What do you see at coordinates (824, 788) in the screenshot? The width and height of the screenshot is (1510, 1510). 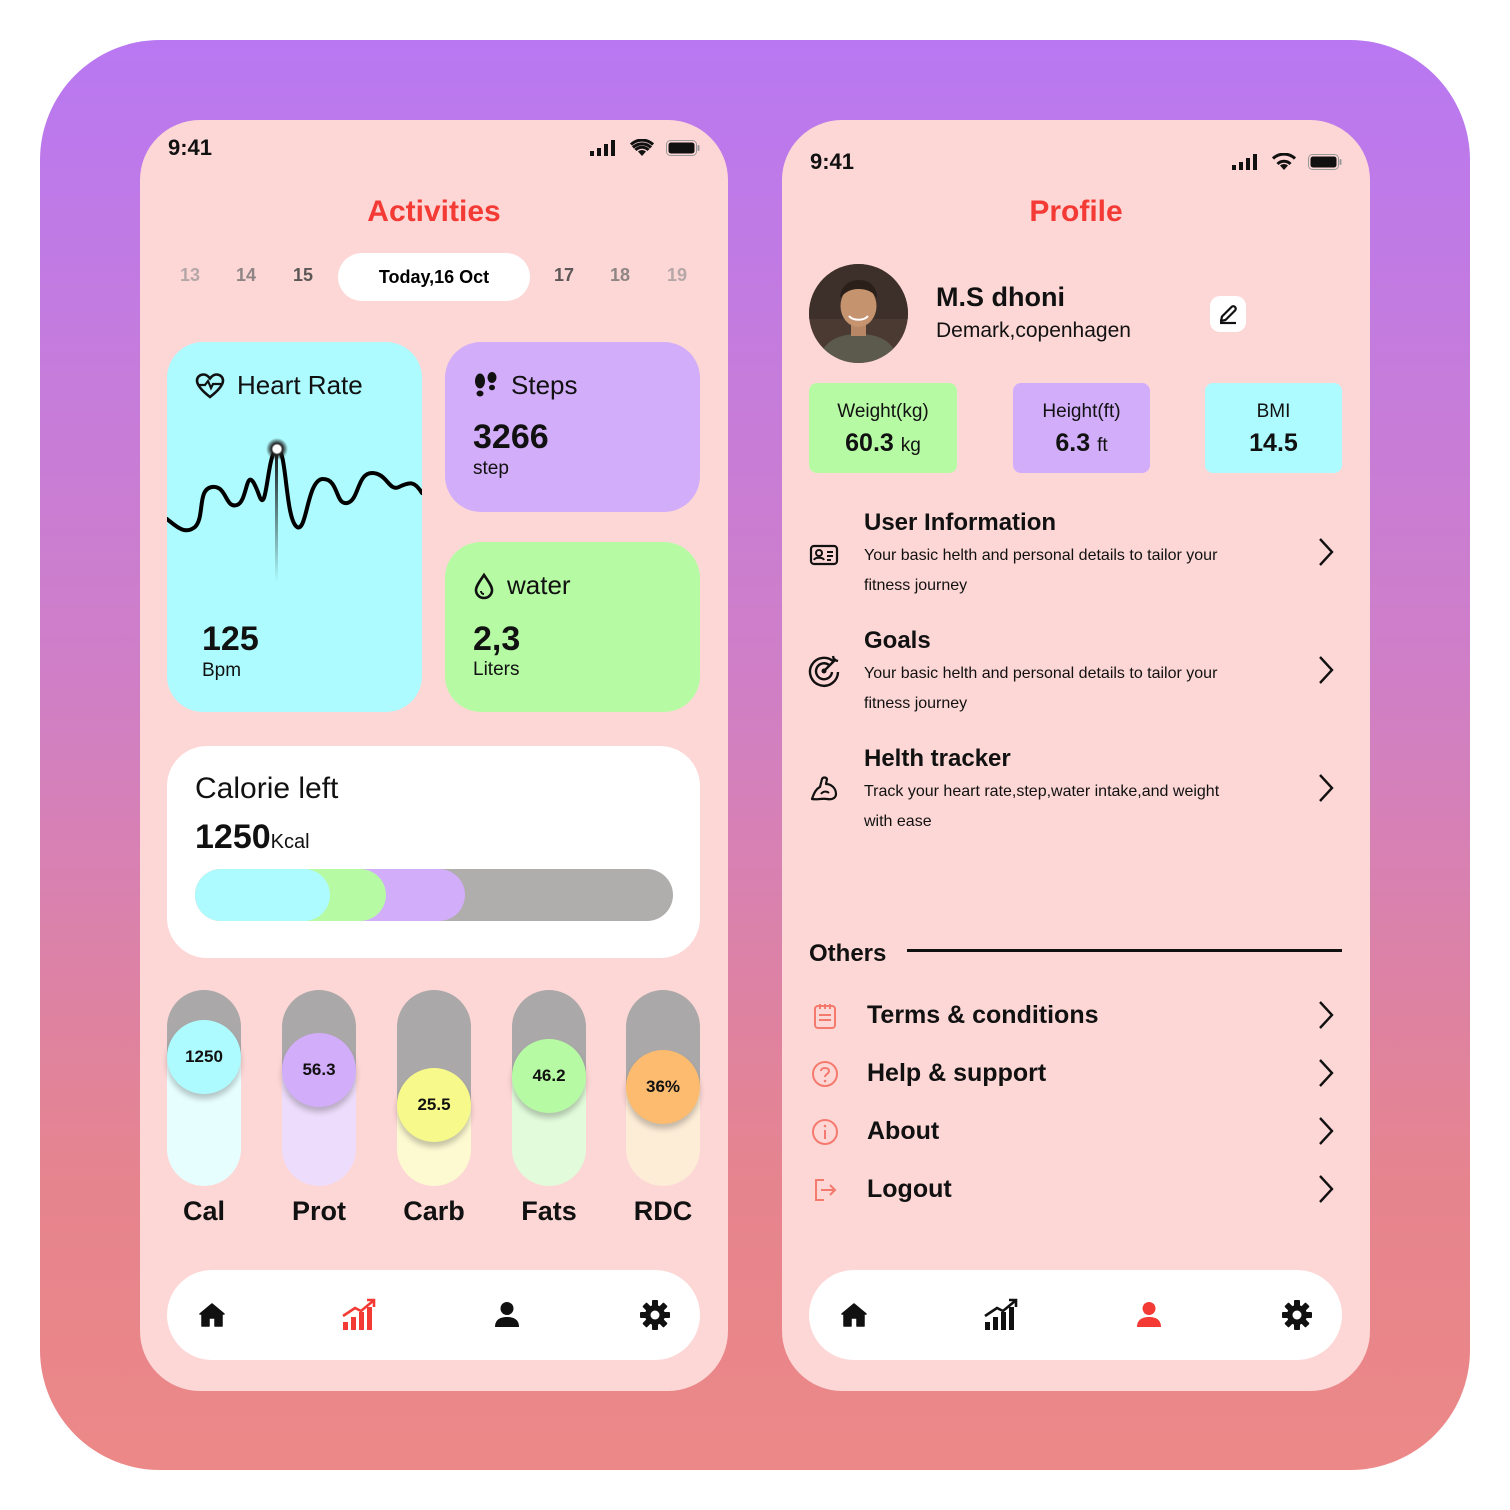 I see `muscle-arm-icon` at bounding box center [824, 788].